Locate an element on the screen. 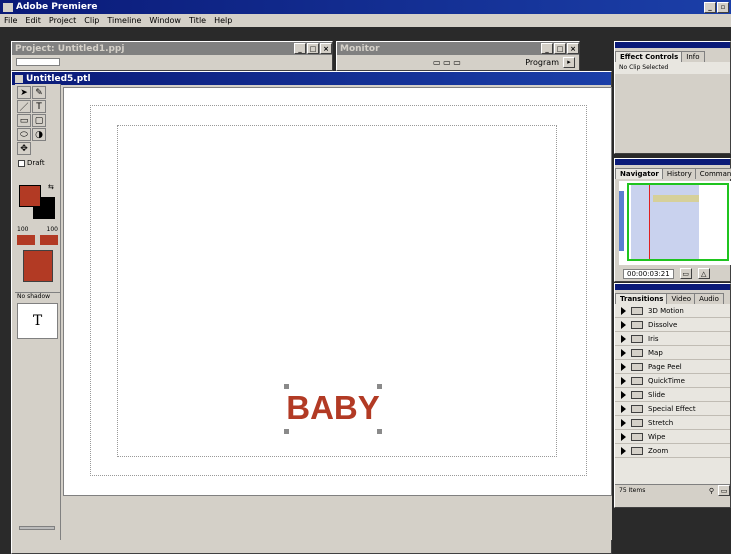  navigator-track-markers is located at coordinates (621, 221).